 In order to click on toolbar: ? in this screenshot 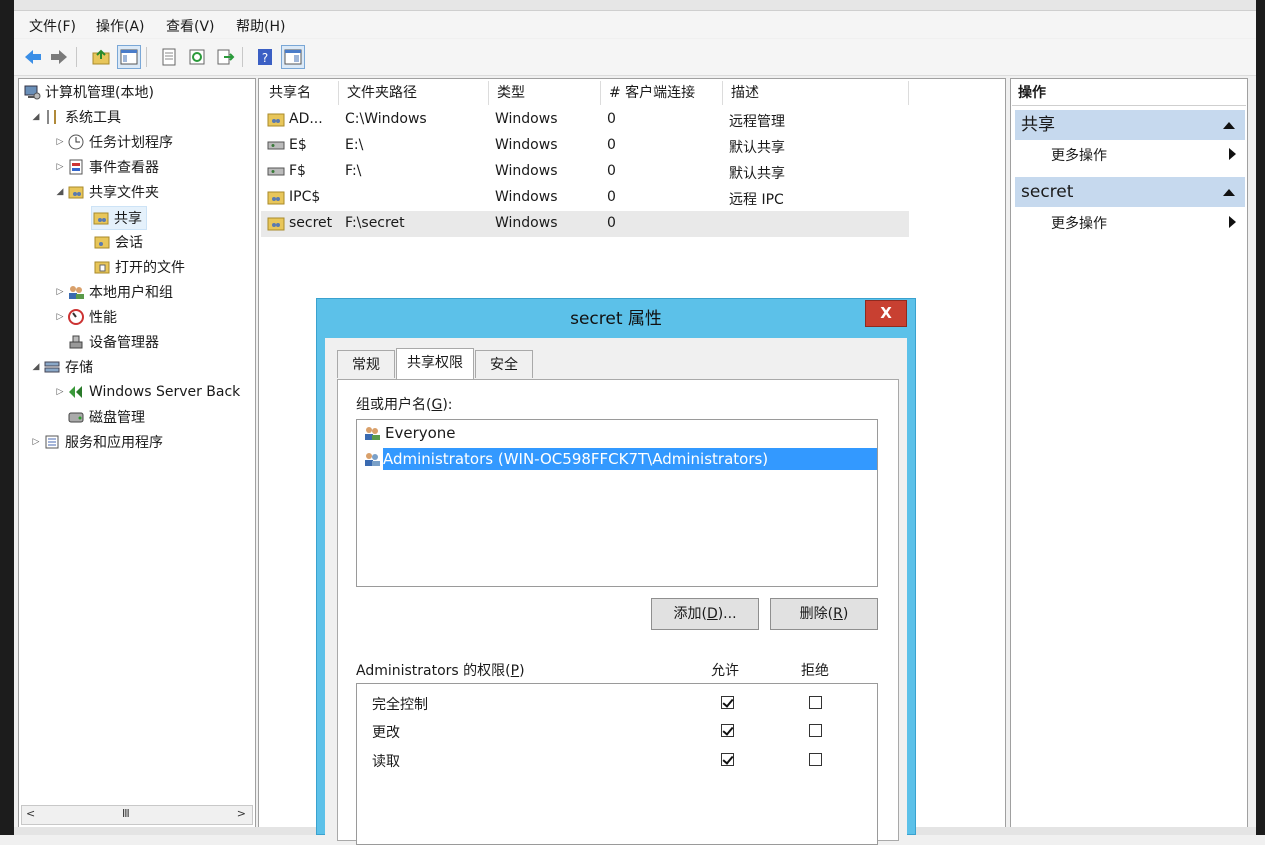, I will do `click(635, 57)`.